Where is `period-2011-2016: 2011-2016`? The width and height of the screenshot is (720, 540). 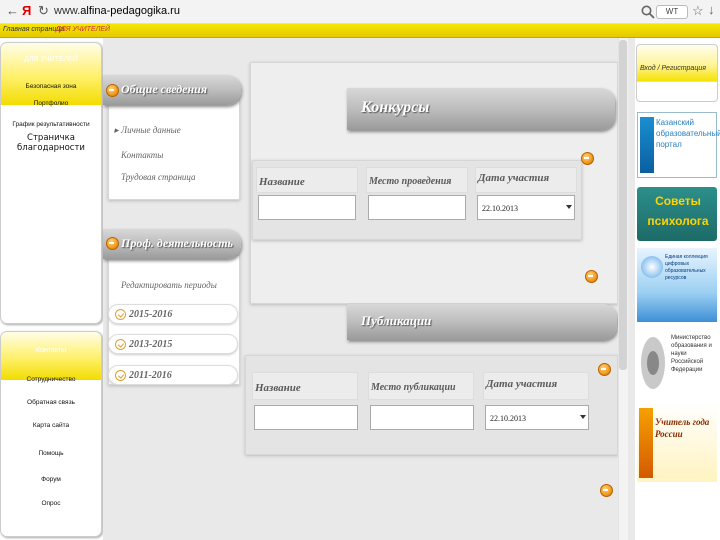 period-2011-2016: 2011-2016 is located at coordinates (173, 375).